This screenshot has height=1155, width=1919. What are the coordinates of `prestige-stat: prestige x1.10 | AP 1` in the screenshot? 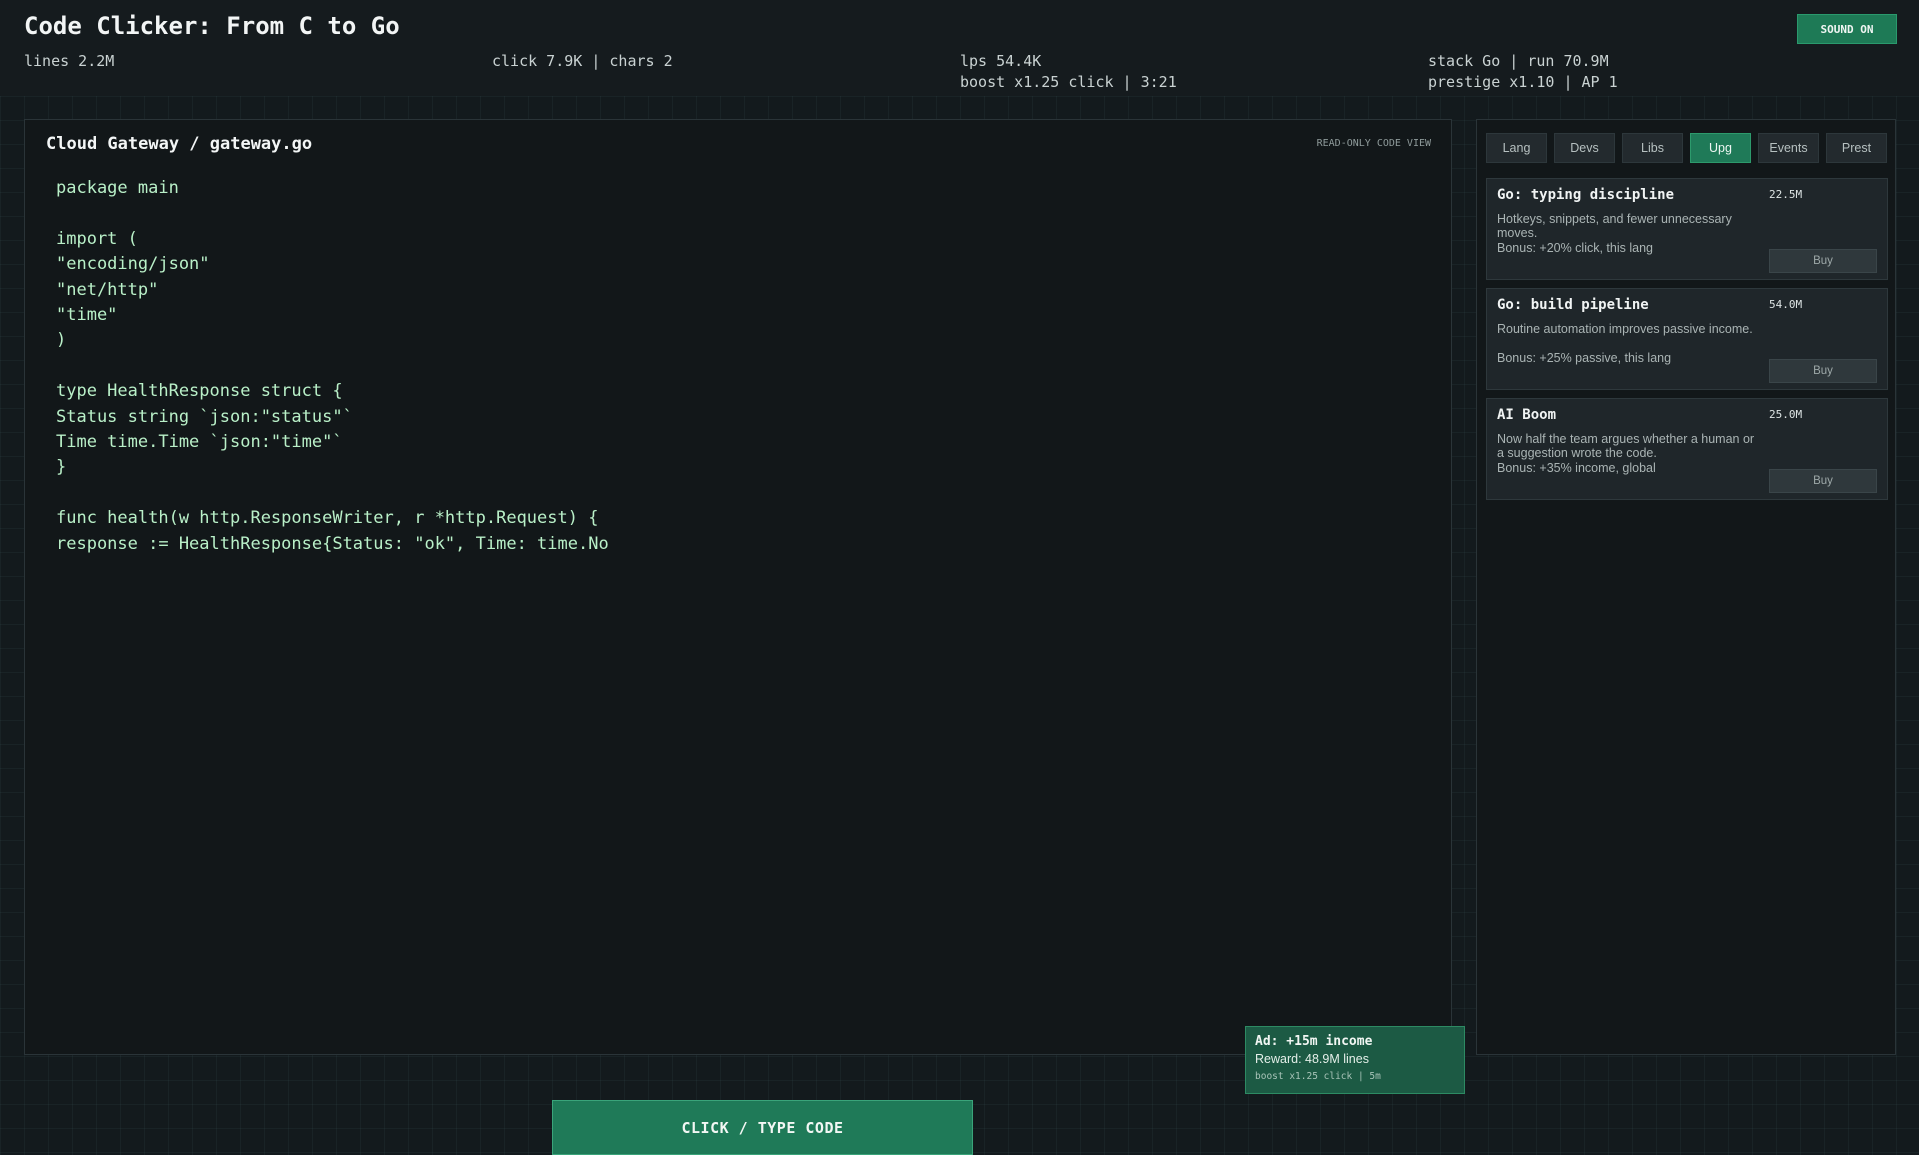 It's located at (1523, 82).